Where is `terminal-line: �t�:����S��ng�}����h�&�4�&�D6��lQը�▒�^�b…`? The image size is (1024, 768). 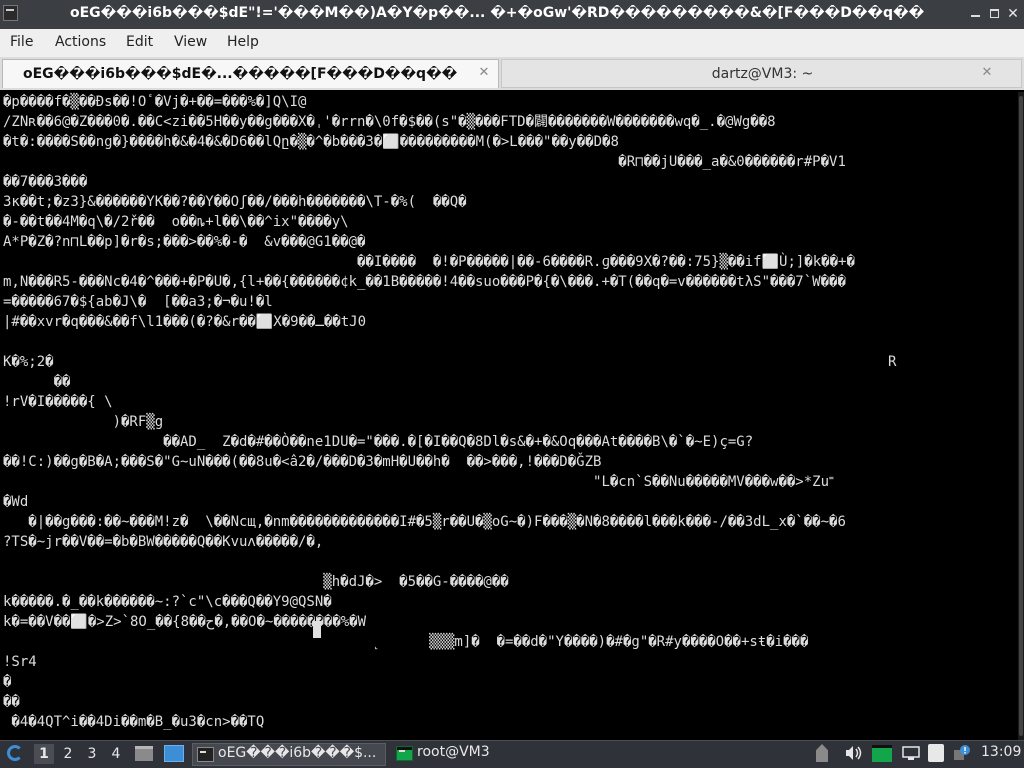
terminal-line: �t�:����S��ng�}����h�&�4�&�D6��lQը�▒�^�b… is located at coordinates (311, 142).